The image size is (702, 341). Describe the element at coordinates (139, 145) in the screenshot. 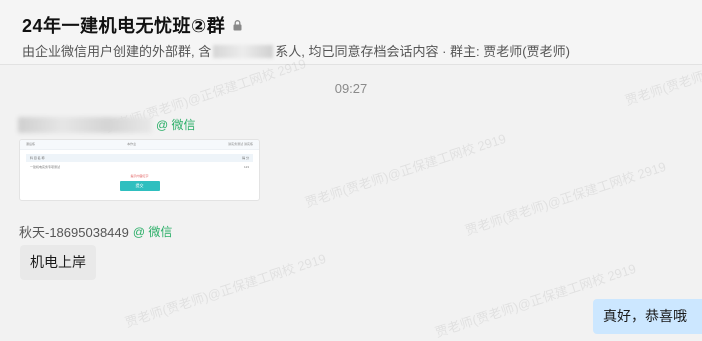

I see `card-header: 课后练 本作业 讲实务测试 讲实练` at that location.